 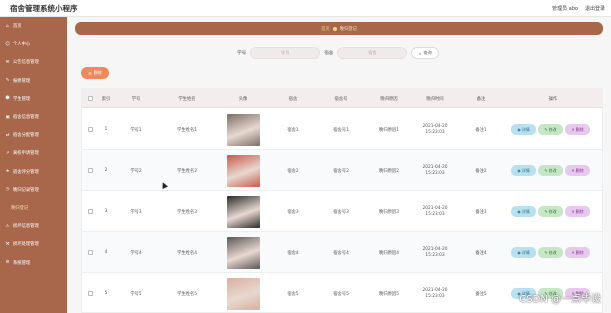 What do you see at coordinates (90, 73) in the screenshot?
I see `delete-icon: ⊘` at bounding box center [90, 73].